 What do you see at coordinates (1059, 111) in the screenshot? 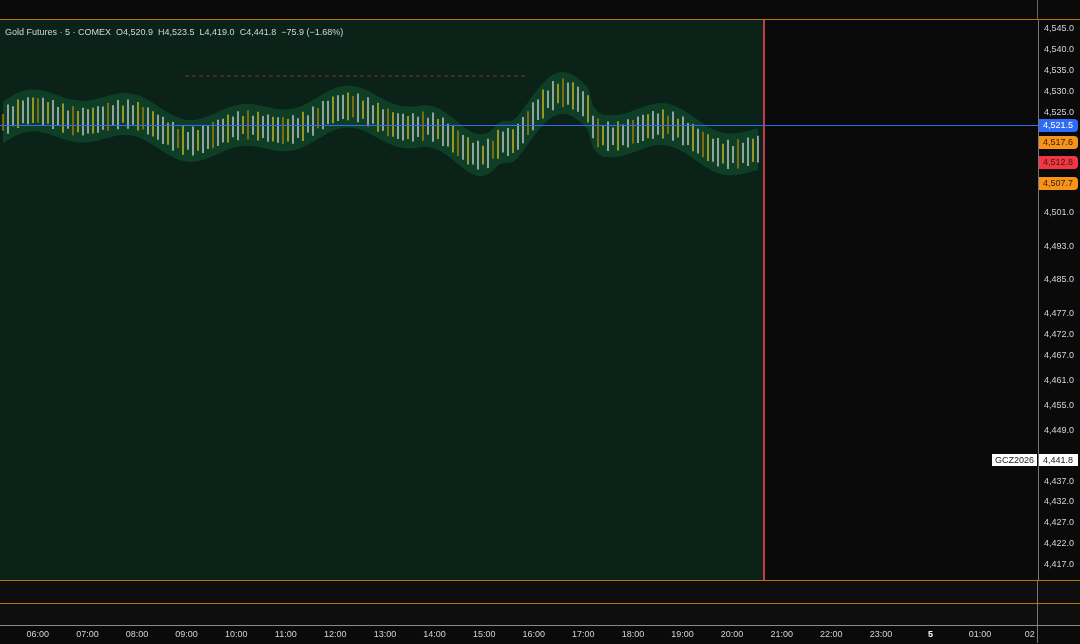
I see `price-label: 4,525.0` at bounding box center [1059, 111].